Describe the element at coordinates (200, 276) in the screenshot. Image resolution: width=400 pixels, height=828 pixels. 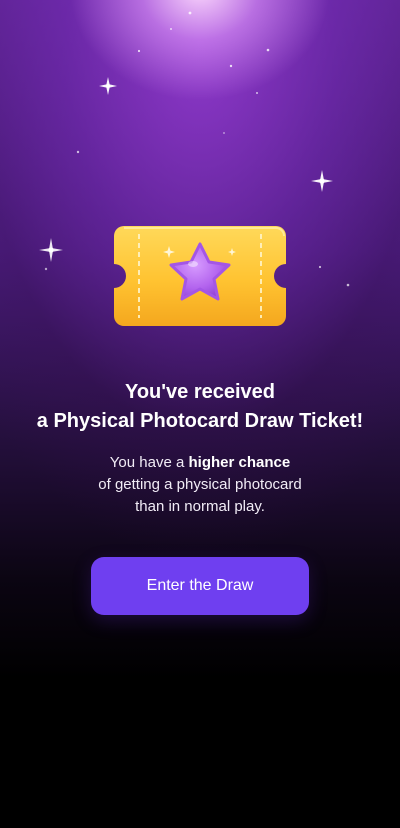
I see `ticket-star-icon` at that location.